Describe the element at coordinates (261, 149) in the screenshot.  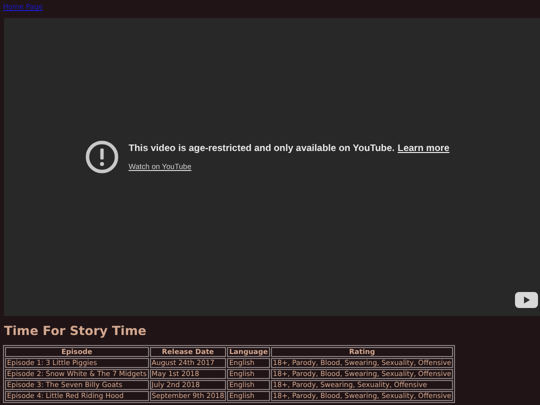
I see `age-restriction-message: This video is age-restricted and only available on YouTube.` at that location.